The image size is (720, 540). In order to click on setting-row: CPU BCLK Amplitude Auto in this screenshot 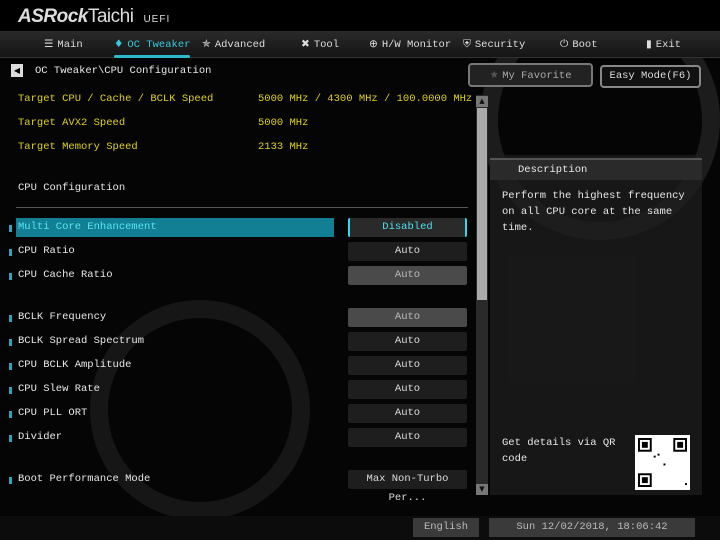, I will do `click(235, 366)`.